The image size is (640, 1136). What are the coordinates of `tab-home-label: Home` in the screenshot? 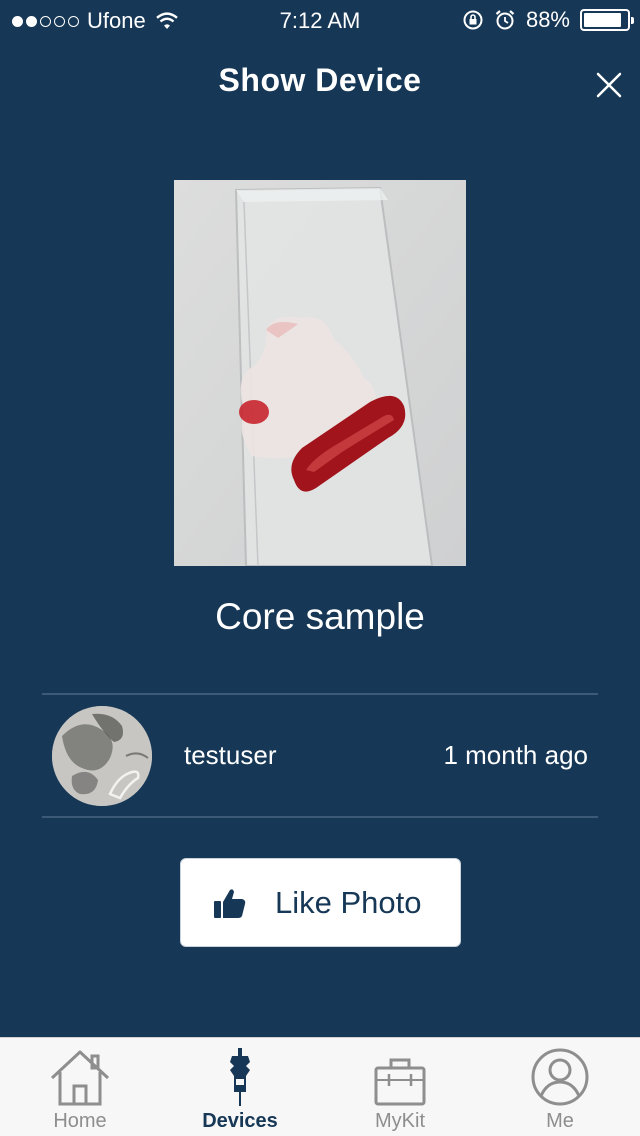 It's located at (80, 1121).